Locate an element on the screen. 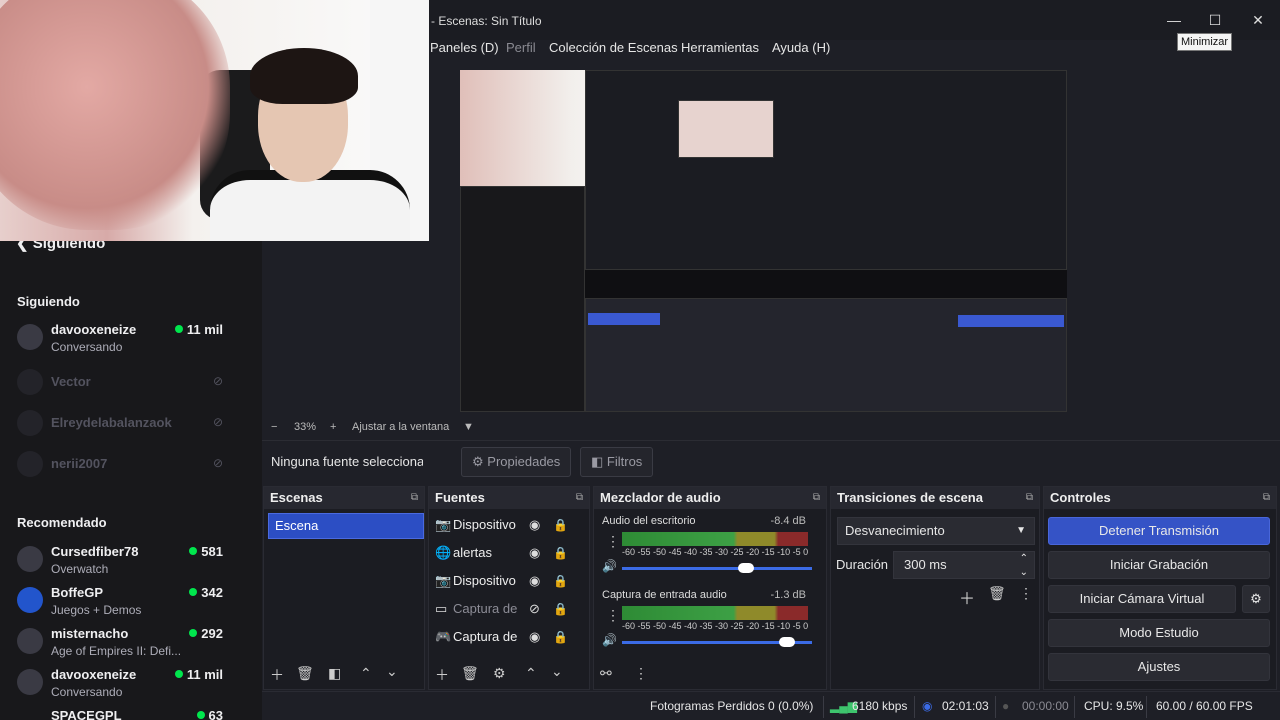  volume-slider is located at coordinates (717, 568).